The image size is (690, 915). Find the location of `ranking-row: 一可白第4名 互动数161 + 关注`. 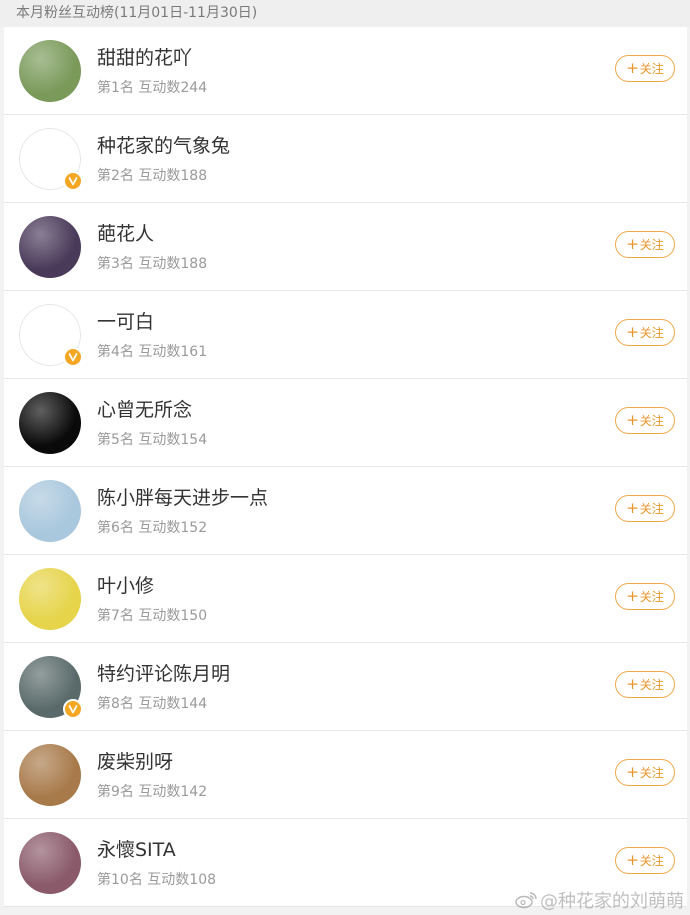

ranking-row: 一可白第4名 互动数161 + 关注 is located at coordinates (345, 335).